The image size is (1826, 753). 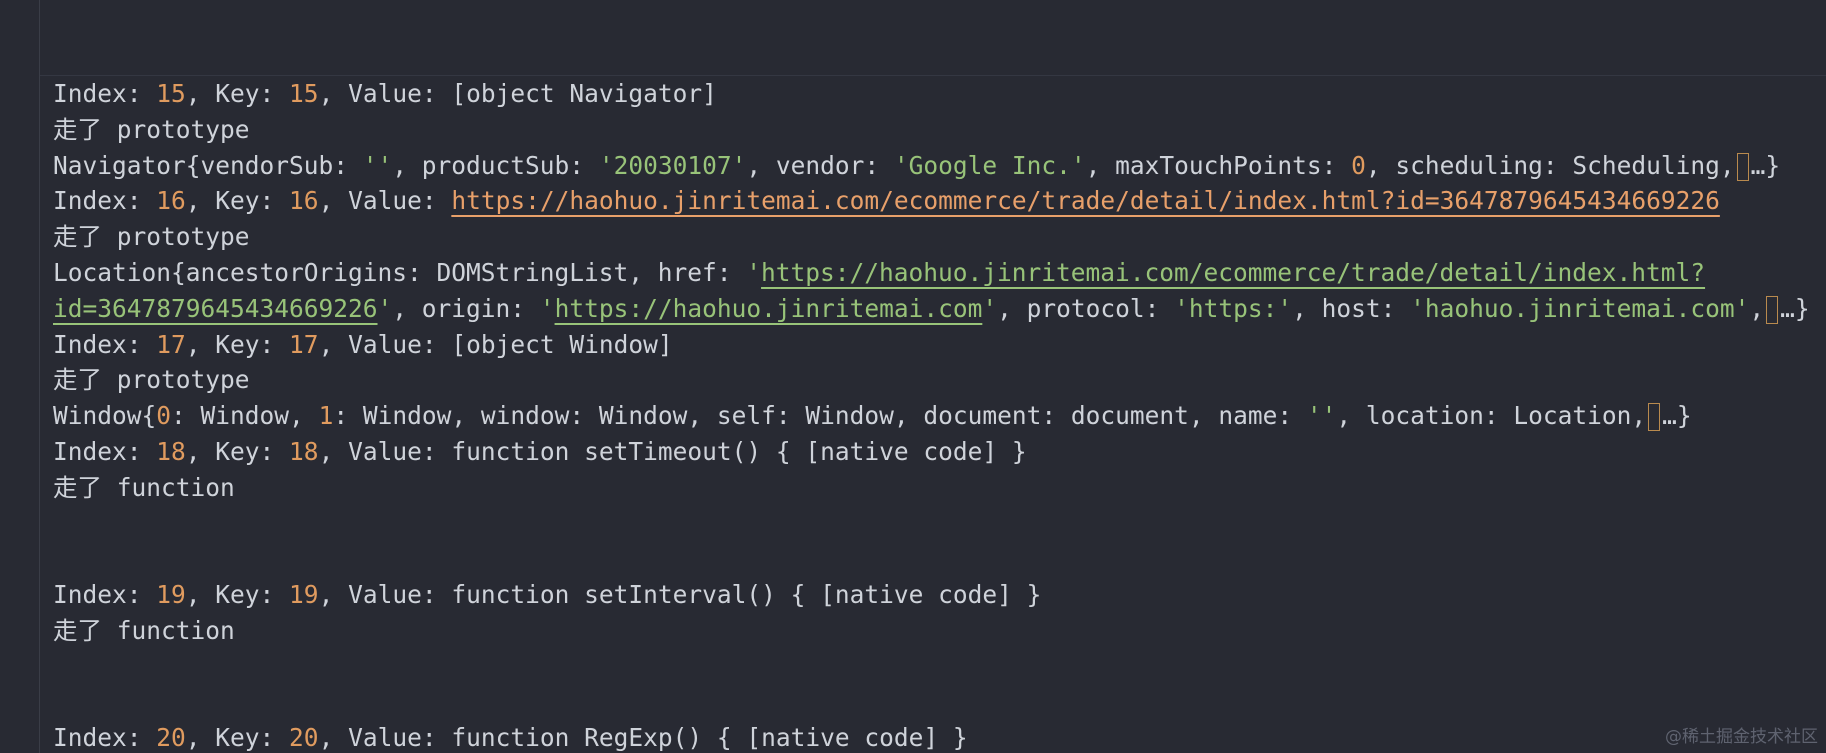 What do you see at coordinates (1741, 737) in the screenshot?
I see `watermark: @稀土掘金技术社区` at bounding box center [1741, 737].